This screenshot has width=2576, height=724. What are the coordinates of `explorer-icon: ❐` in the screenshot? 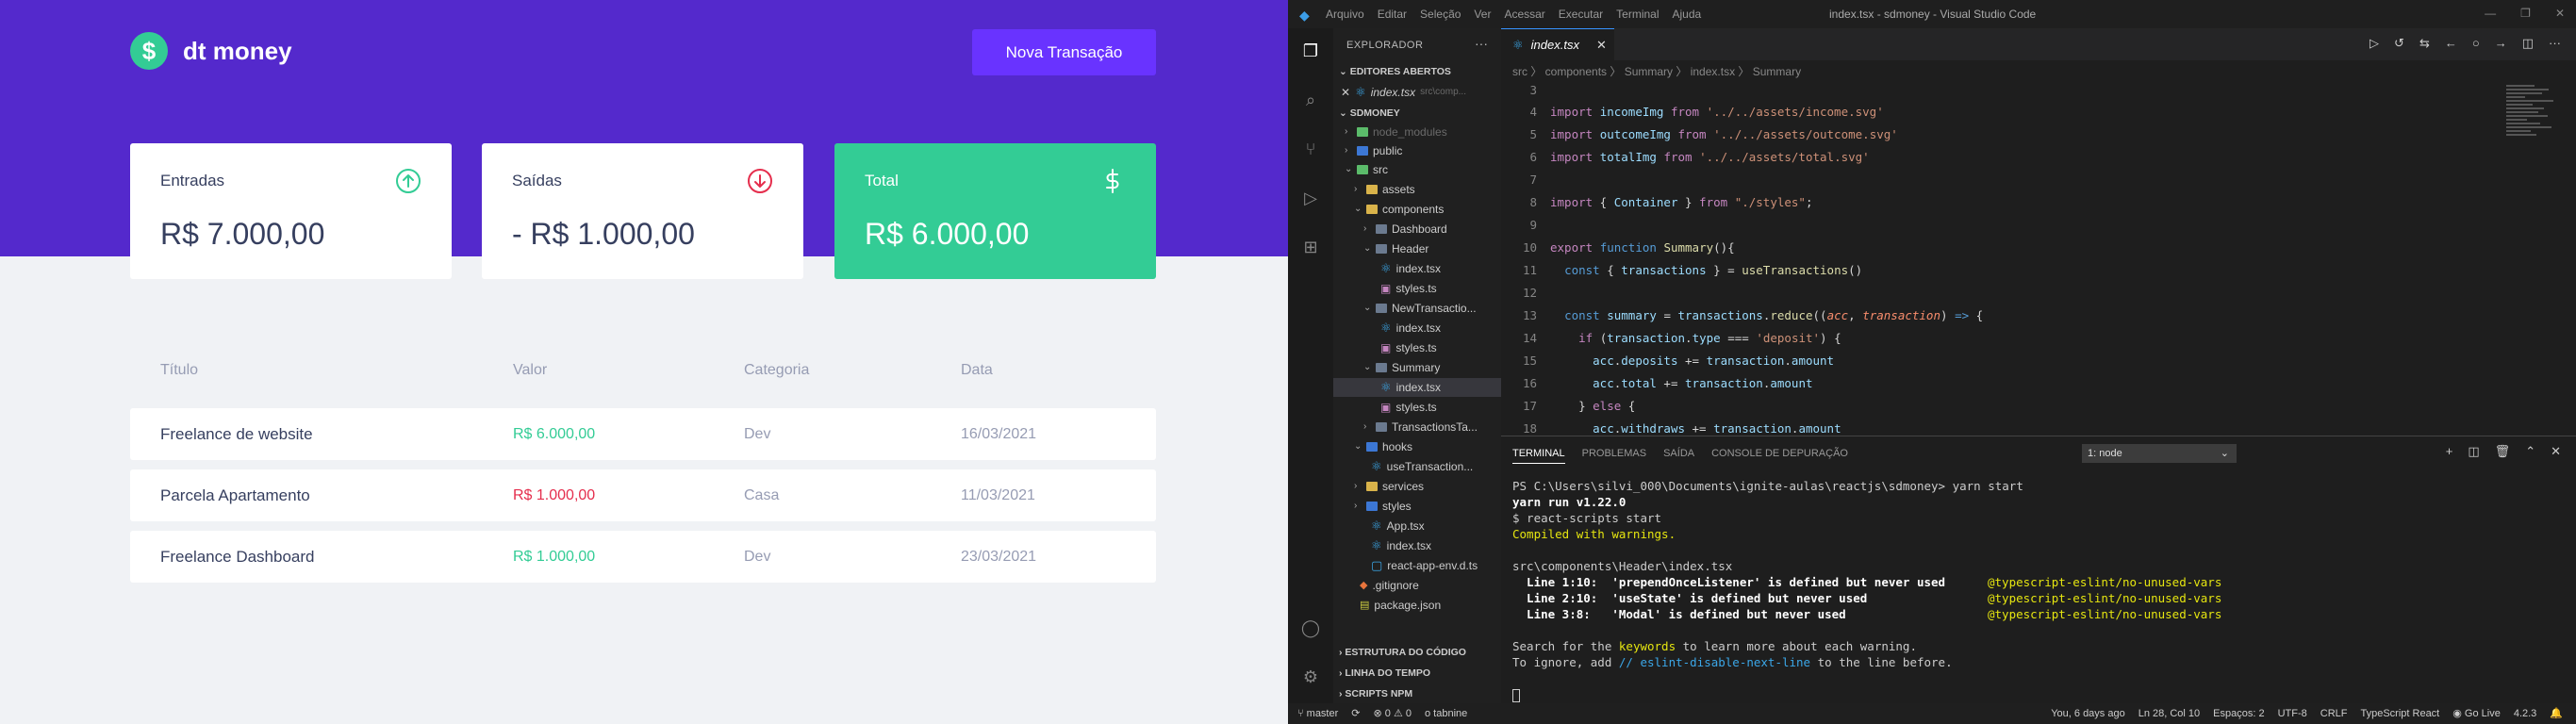 It's located at (1310, 51).